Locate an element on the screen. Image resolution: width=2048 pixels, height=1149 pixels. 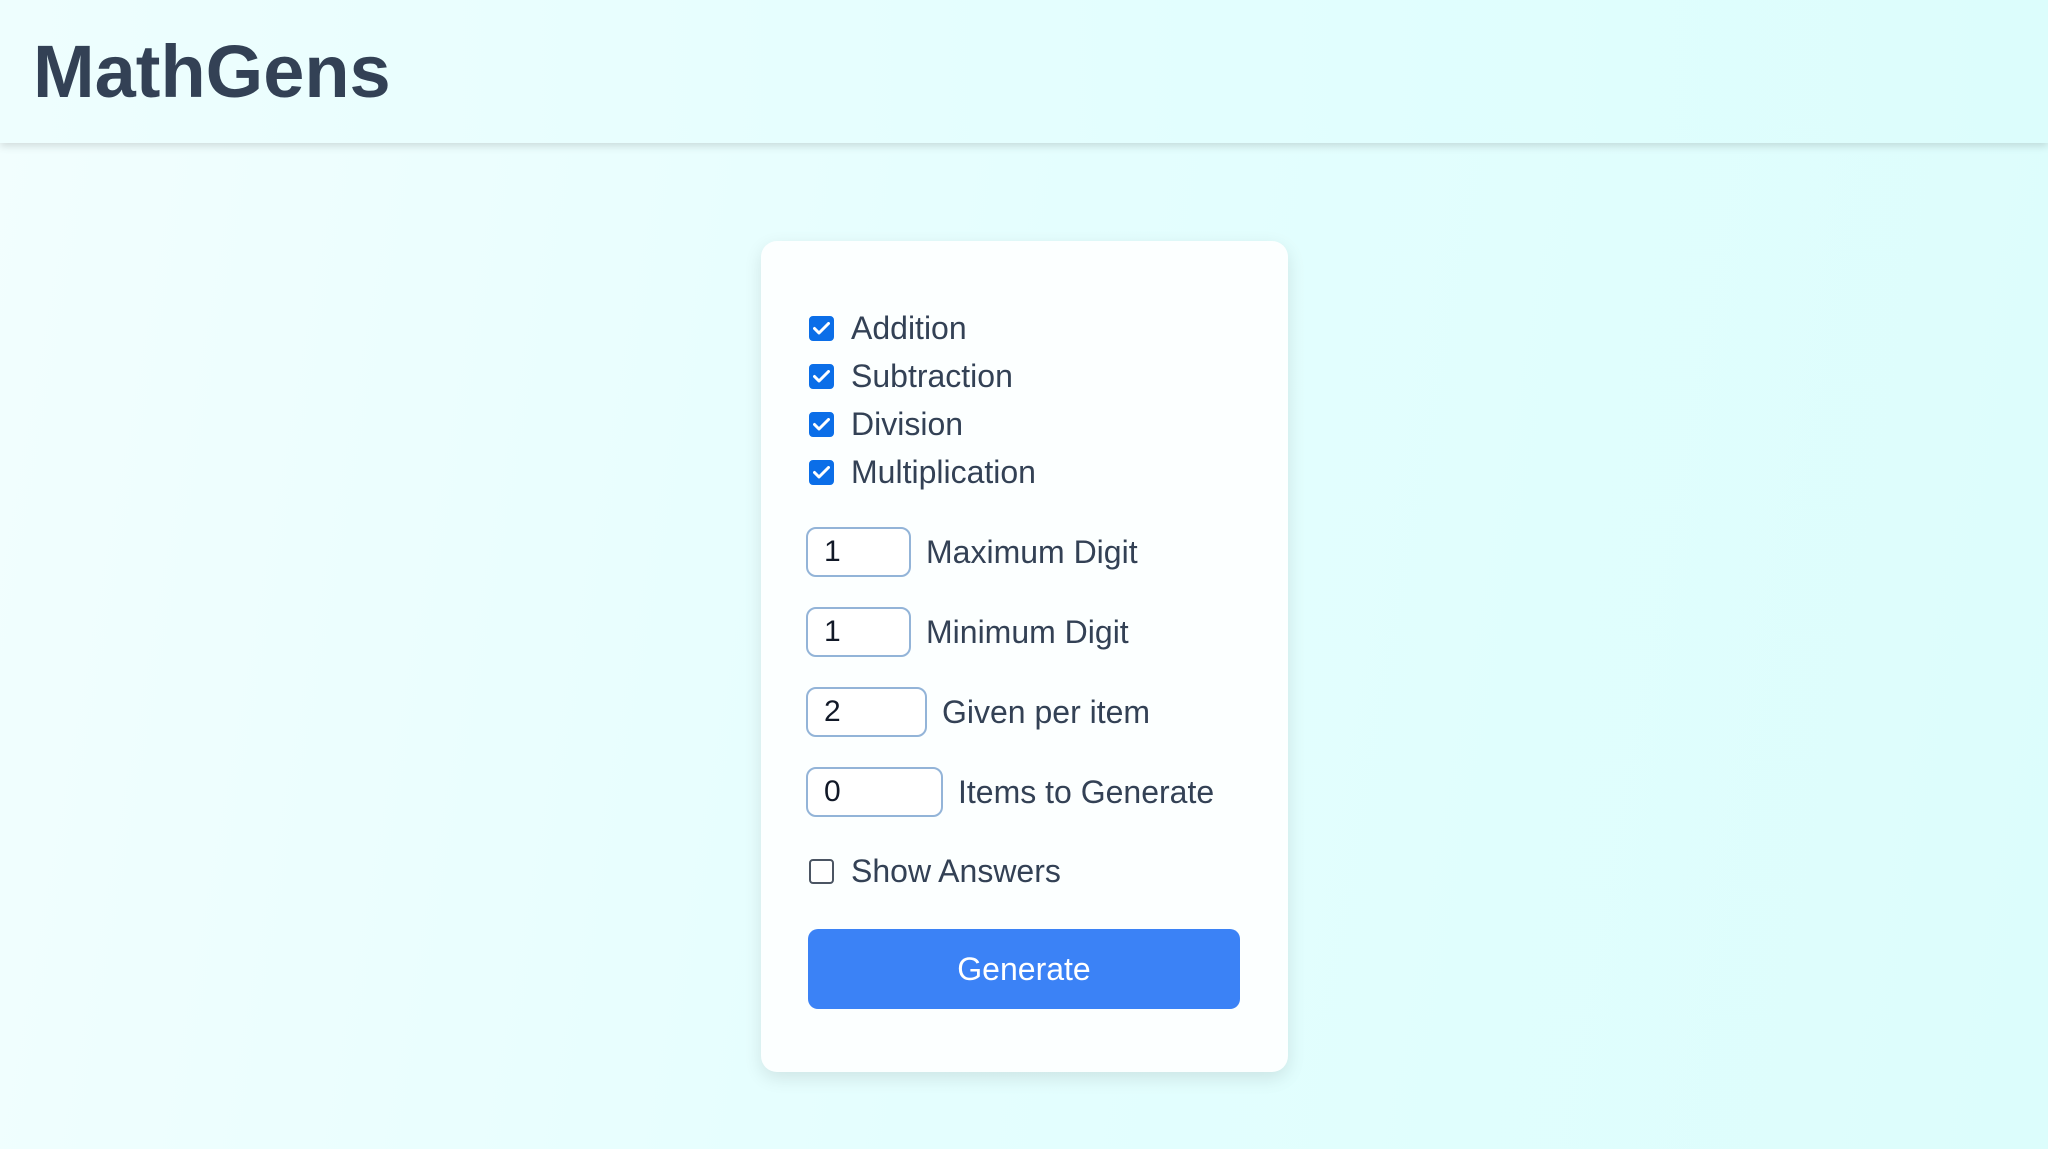
given-per-item-label: Given per item is located at coordinates (1046, 711).